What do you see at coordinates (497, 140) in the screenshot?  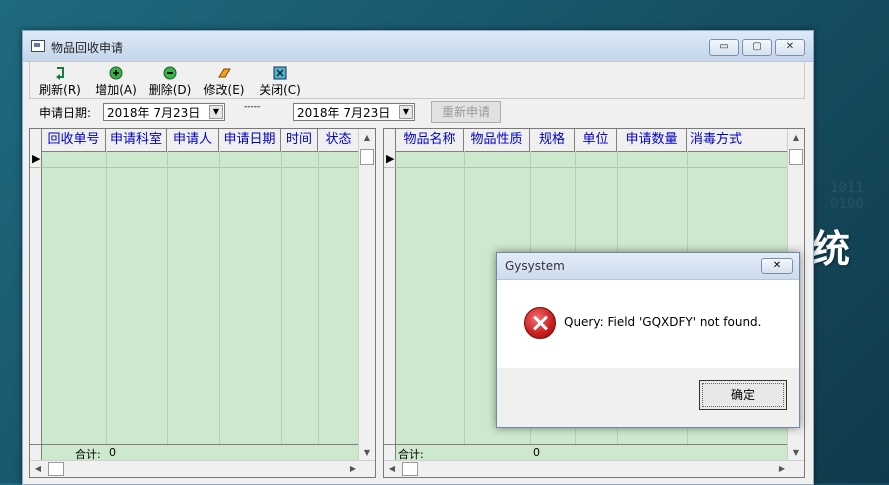 I see `column-header: 物品性质` at bounding box center [497, 140].